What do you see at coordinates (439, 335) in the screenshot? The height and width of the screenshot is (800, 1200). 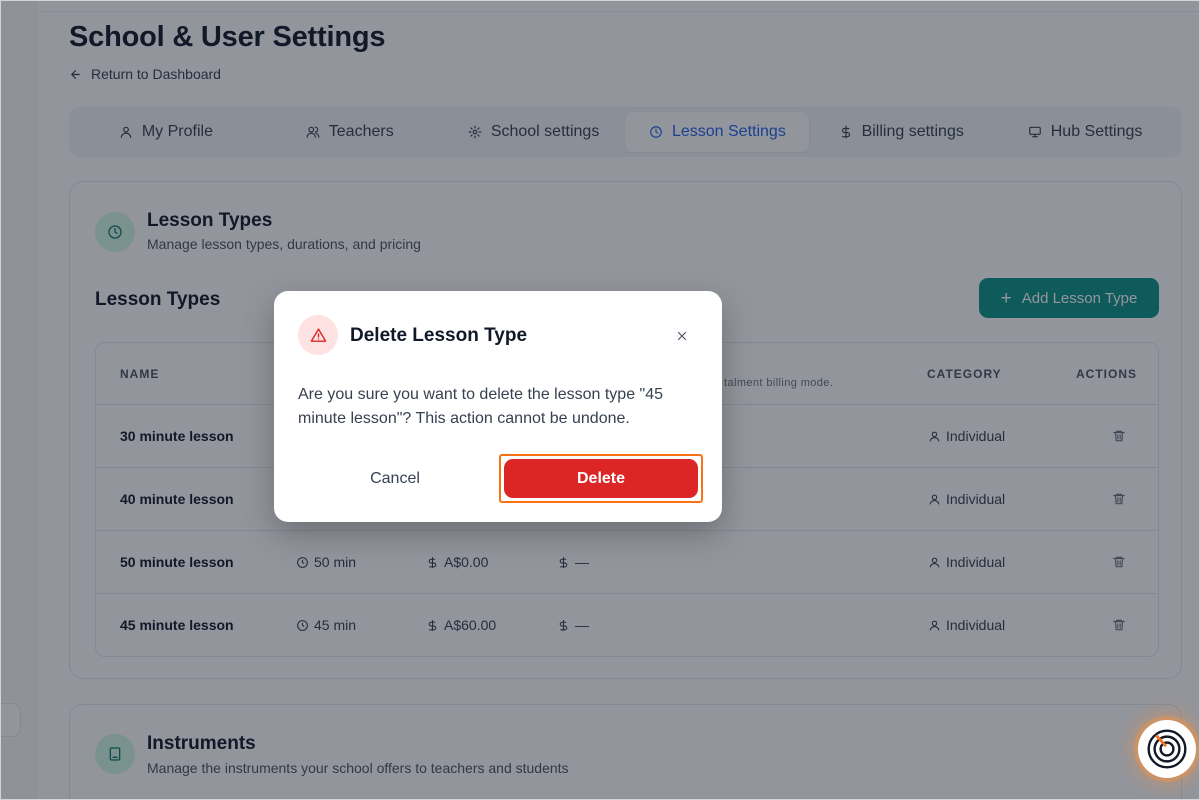 I see `dialog-title: Delete Lesson Type` at bounding box center [439, 335].